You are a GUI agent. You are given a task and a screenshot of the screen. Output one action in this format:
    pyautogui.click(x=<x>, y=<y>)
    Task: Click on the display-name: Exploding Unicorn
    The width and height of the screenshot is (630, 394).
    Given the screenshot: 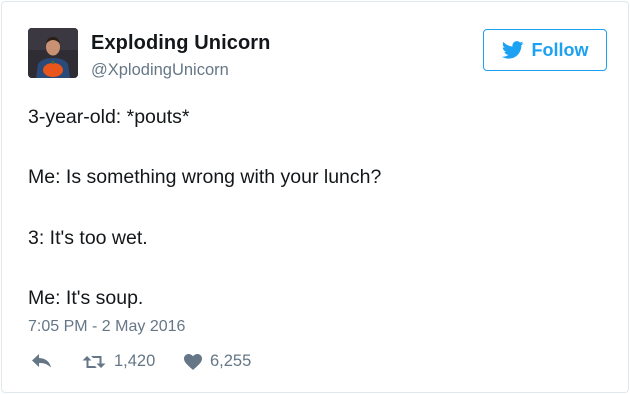 What is the action you would take?
    pyautogui.click(x=180, y=43)
    